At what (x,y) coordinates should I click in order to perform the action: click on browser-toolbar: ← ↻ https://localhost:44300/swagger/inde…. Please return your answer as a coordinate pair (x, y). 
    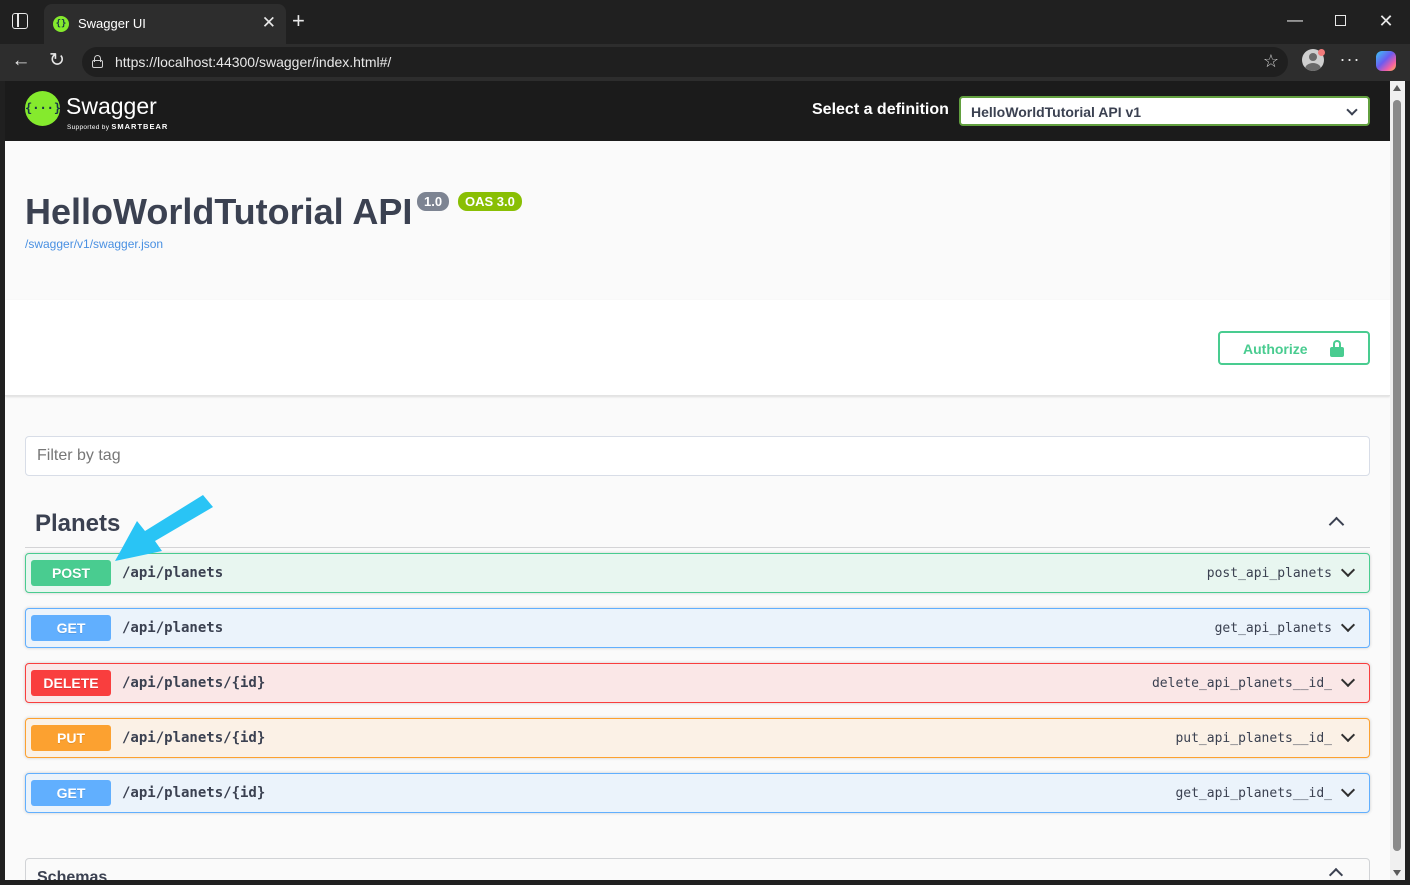
    Looking at the image, I should click on (705, 62).